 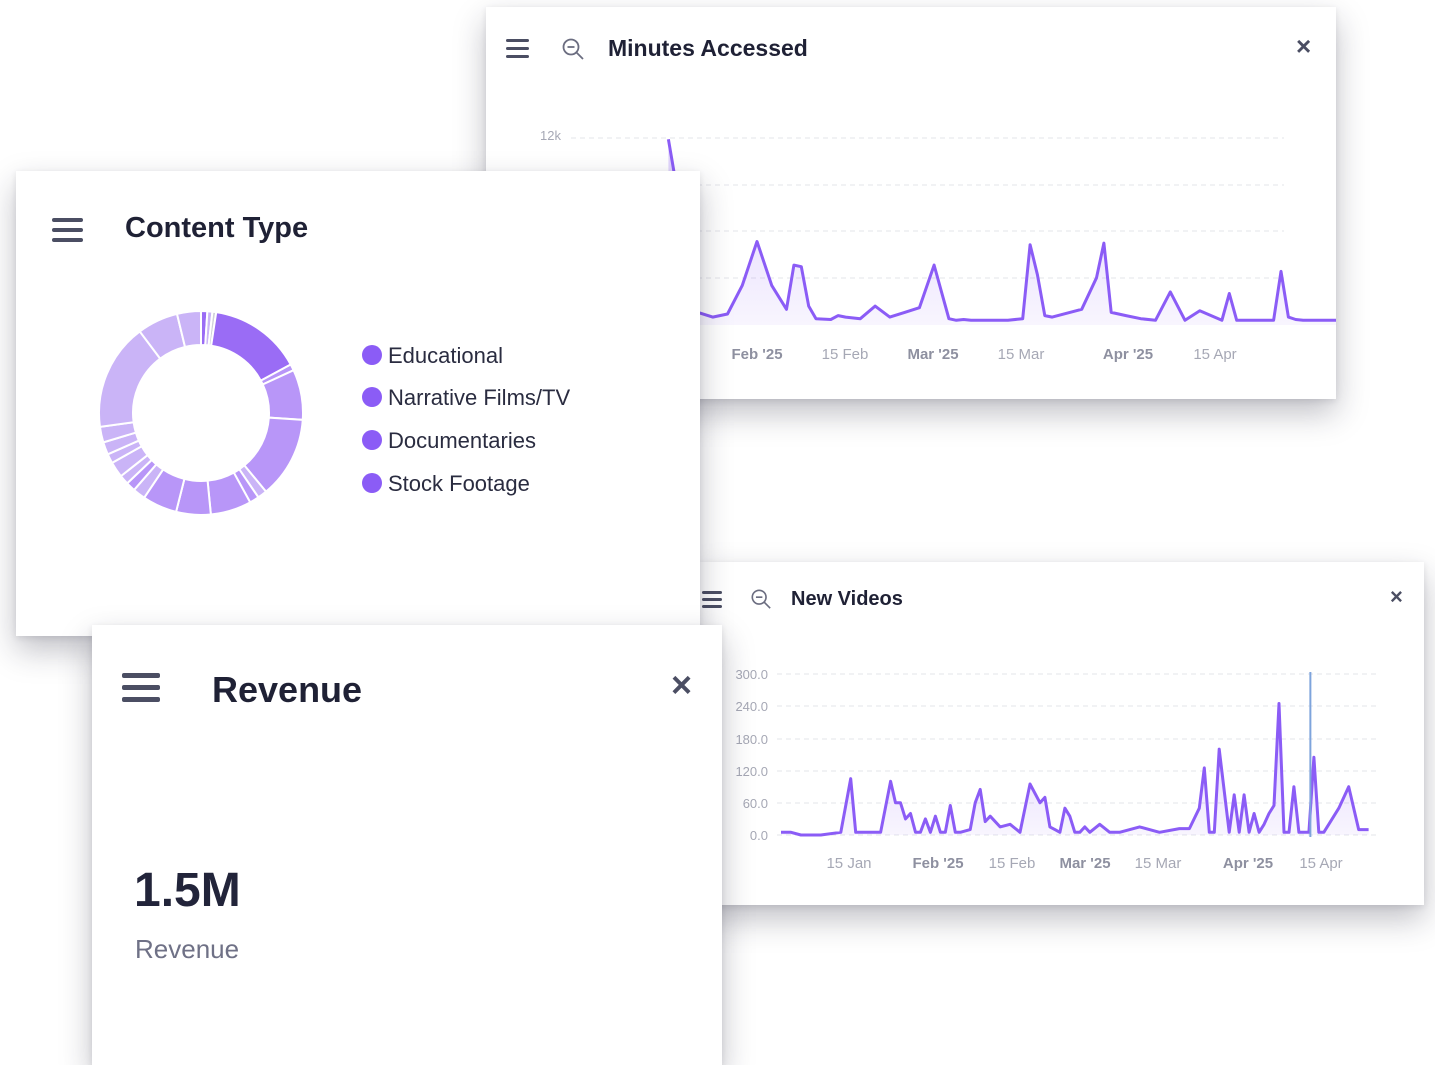 What do you see at coordinates (550, 135) in the screenshot?
I see `y-tick-label: 12k` at bounding box center [550, 135].